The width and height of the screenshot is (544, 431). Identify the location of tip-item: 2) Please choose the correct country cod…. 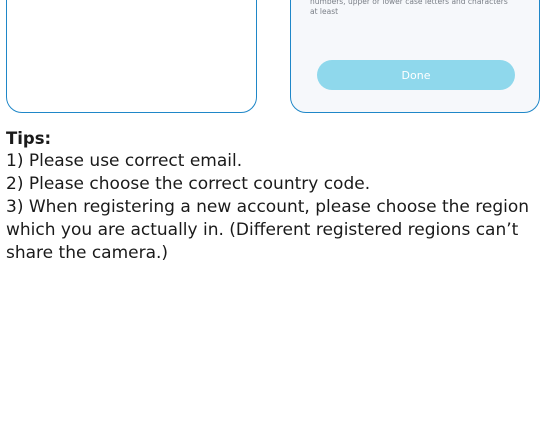
(188, 184).